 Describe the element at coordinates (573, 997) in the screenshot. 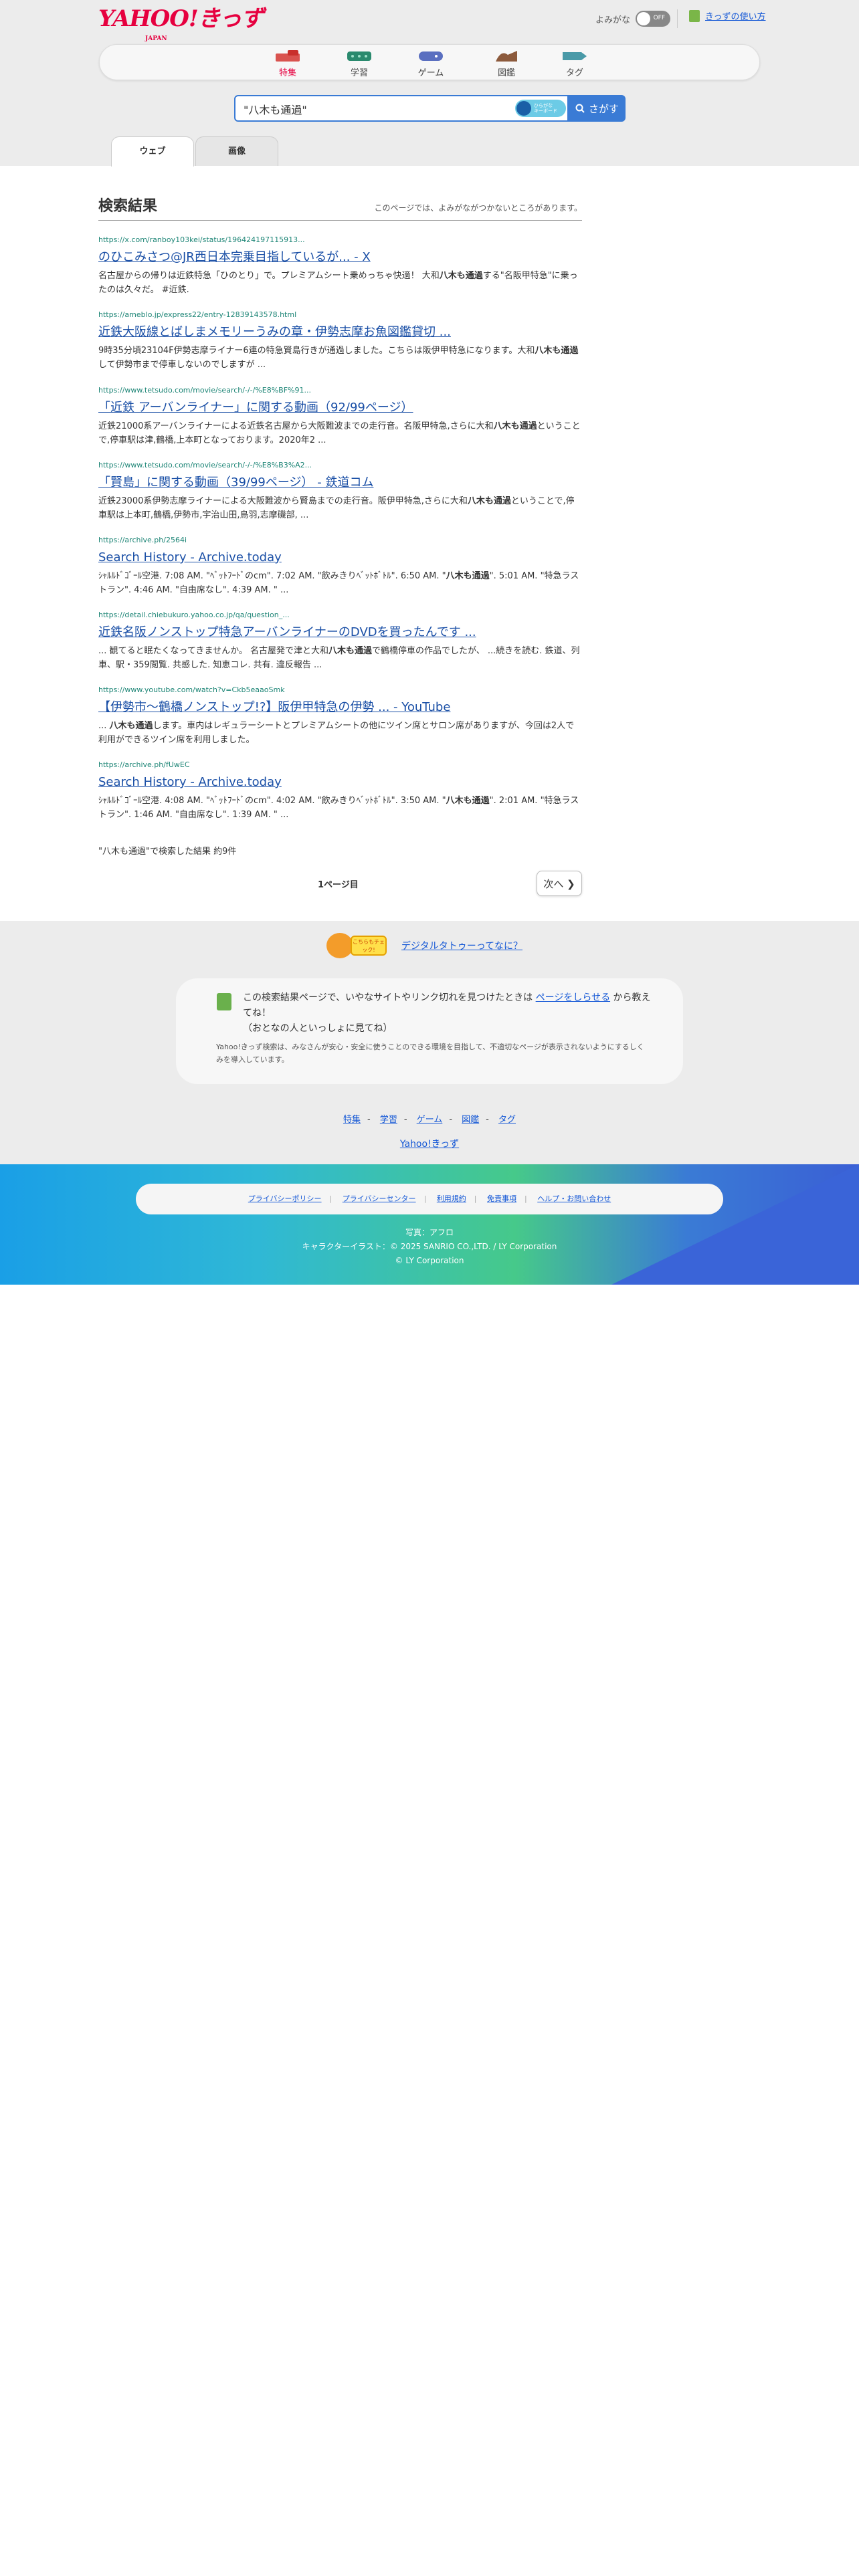

I see `report-page-link: ページをしらせる` at that location.